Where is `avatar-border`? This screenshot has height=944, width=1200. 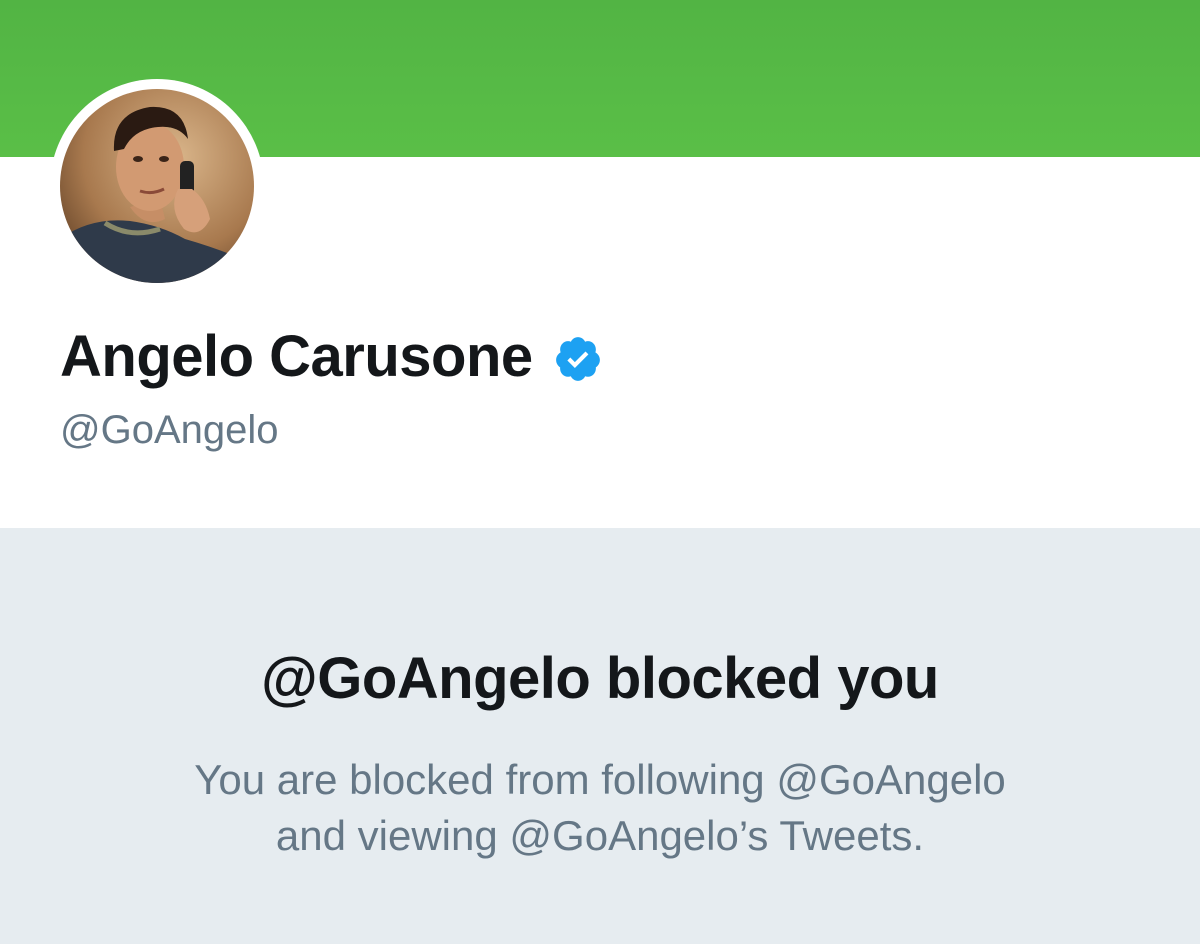
avatar-border is located at coordinates (157, 186).